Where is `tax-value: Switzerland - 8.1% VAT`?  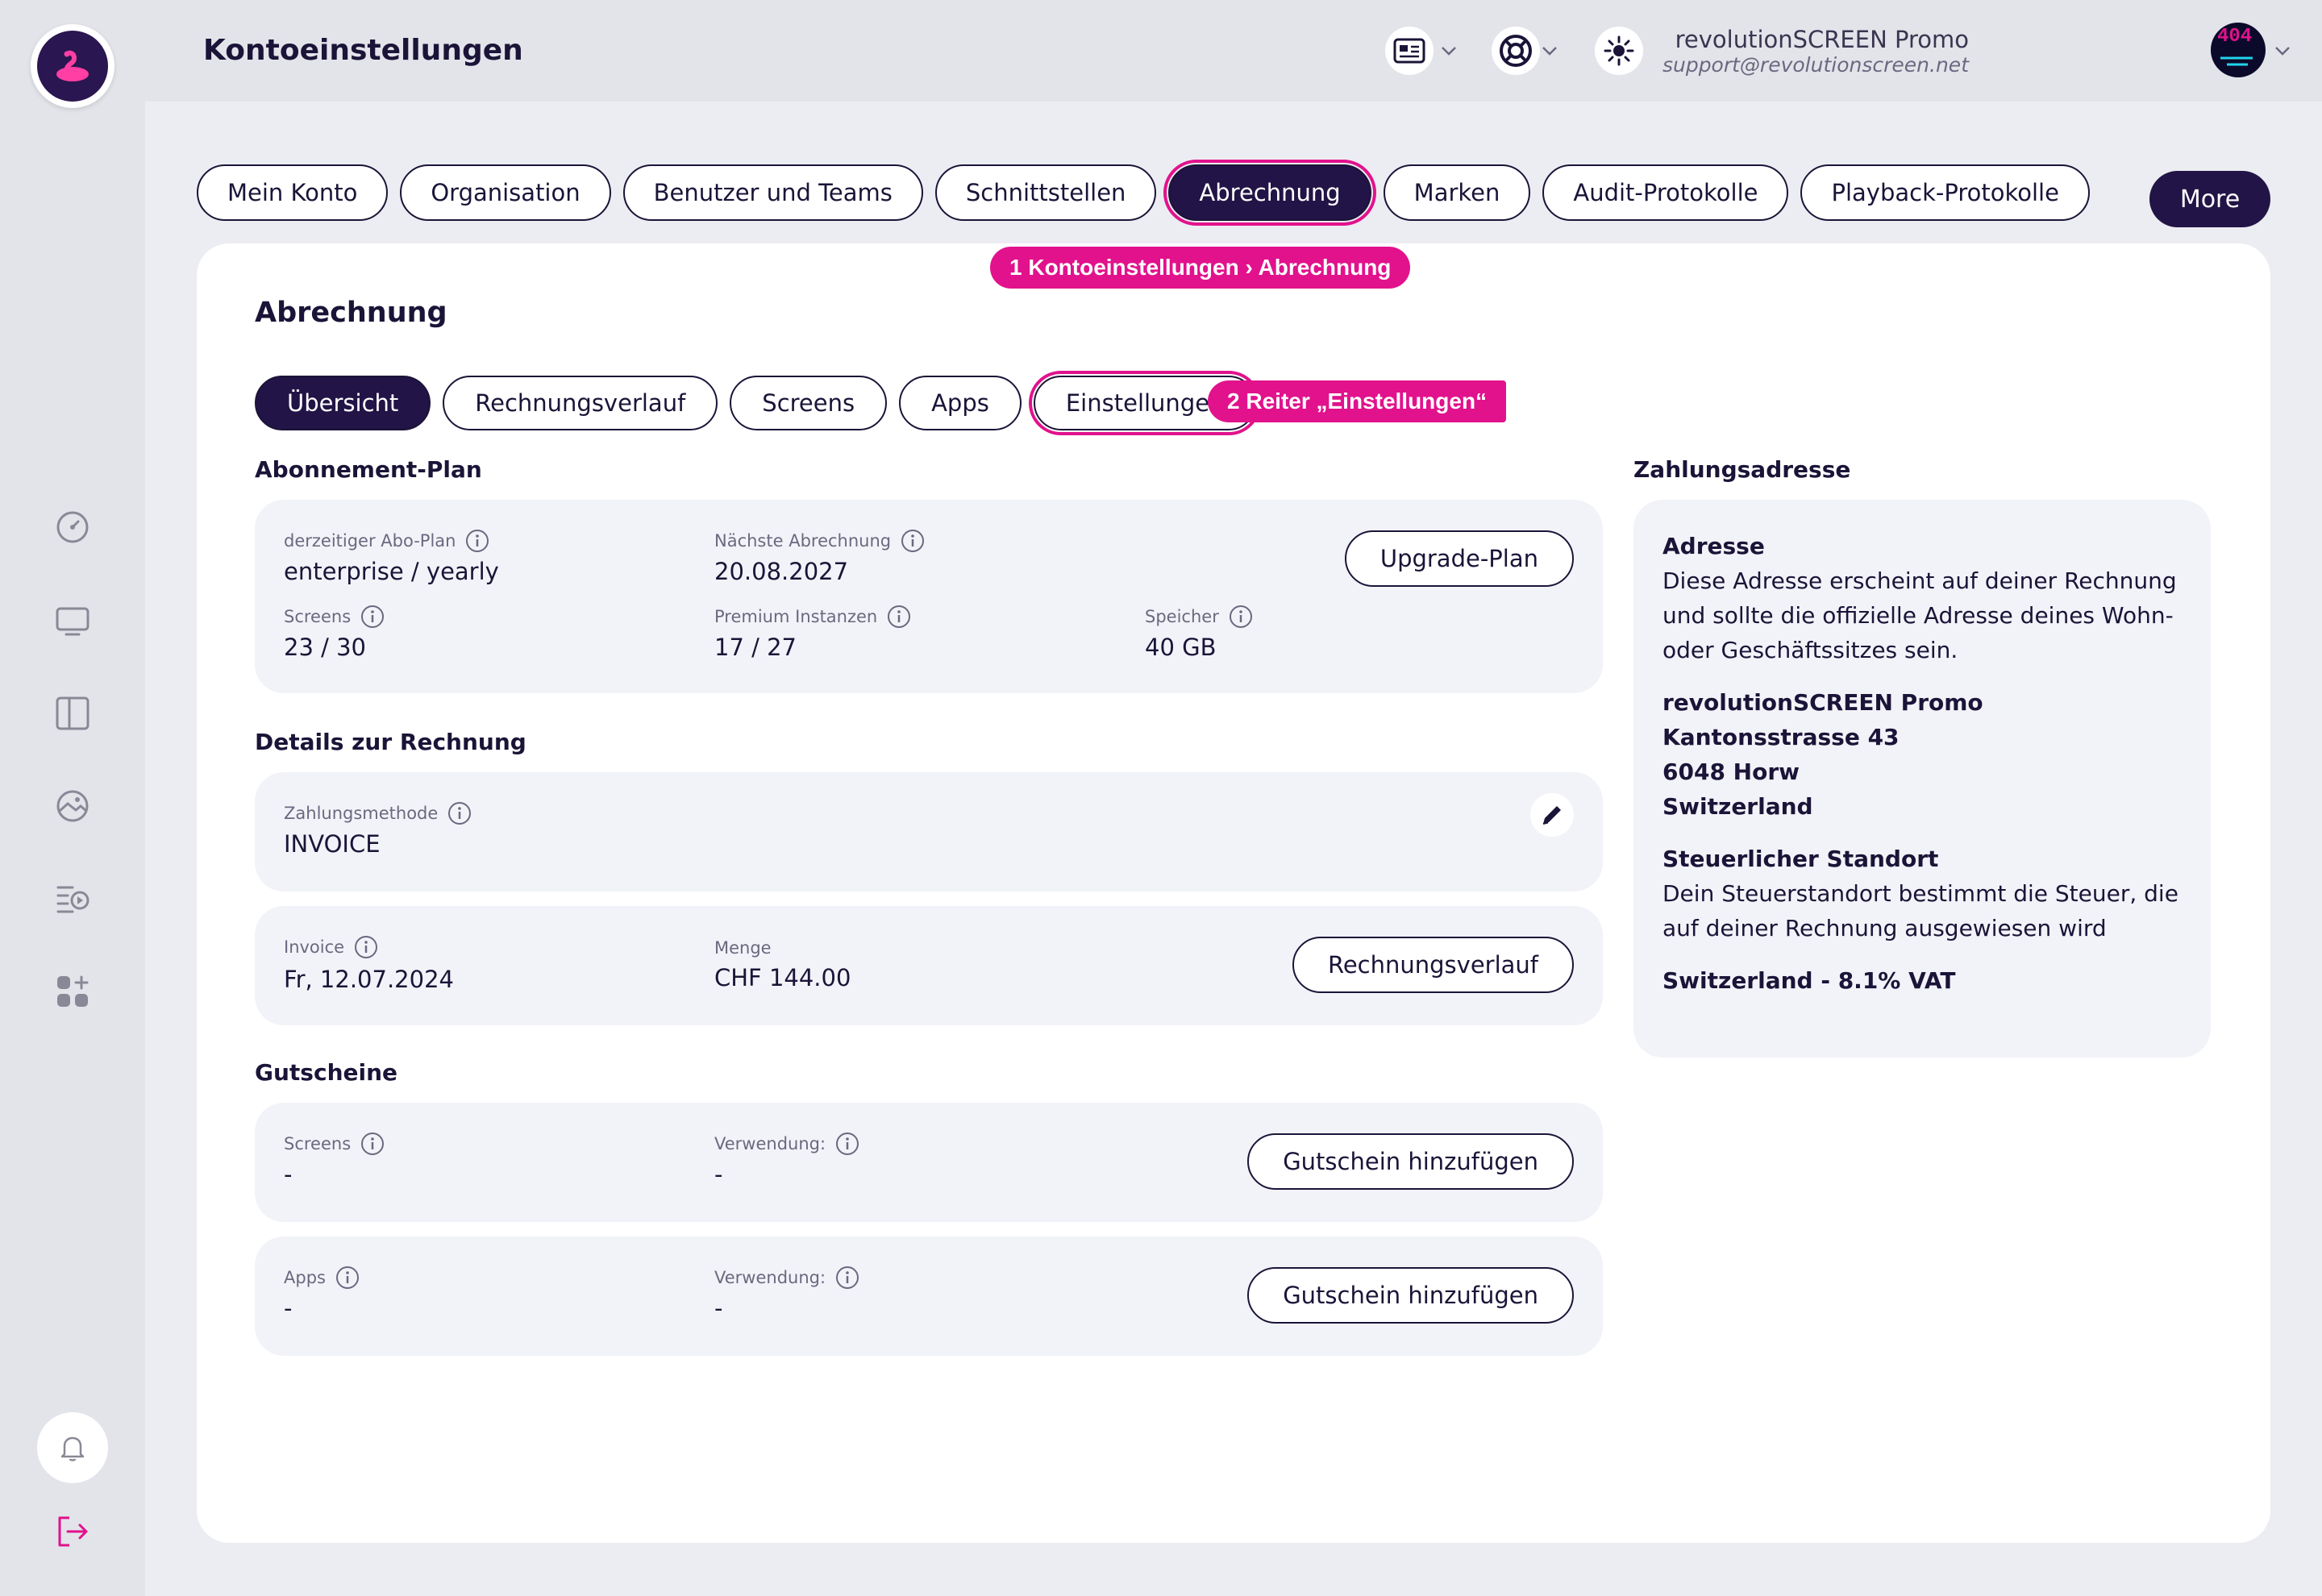
tax-value: Switzerland - 8.1% VAT is located at coordinates (1809, 980).